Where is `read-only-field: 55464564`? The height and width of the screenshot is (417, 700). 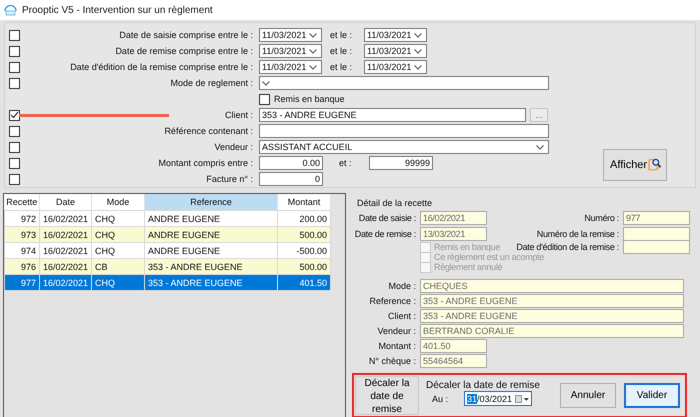 read-only-field: 55464564 is located at coordinates (453, 361).